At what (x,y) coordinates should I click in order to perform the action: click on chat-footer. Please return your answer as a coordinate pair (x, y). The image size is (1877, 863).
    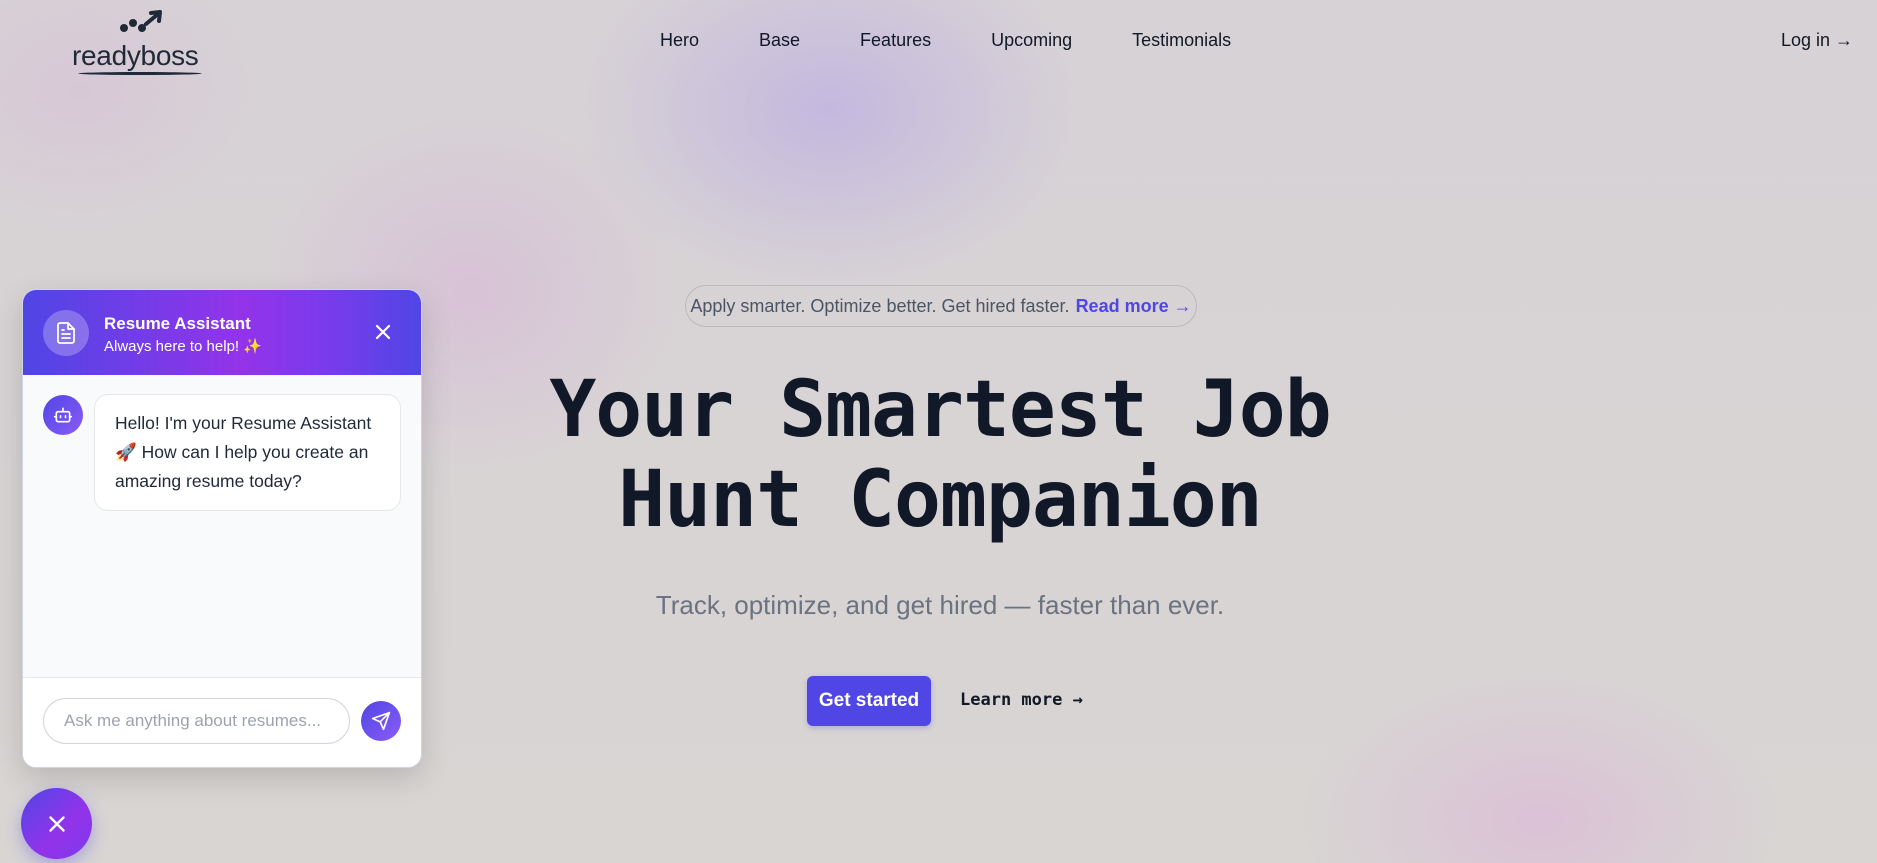
    Looking at the image, I should click on (222, 722).